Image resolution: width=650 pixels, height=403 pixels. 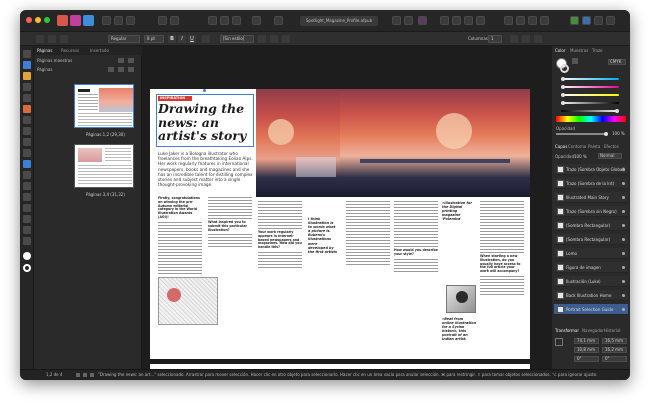 What do you see at coordinates (130, 20) in the screenshot?
I see `snapping-icon` at bounding box center [130, 20].